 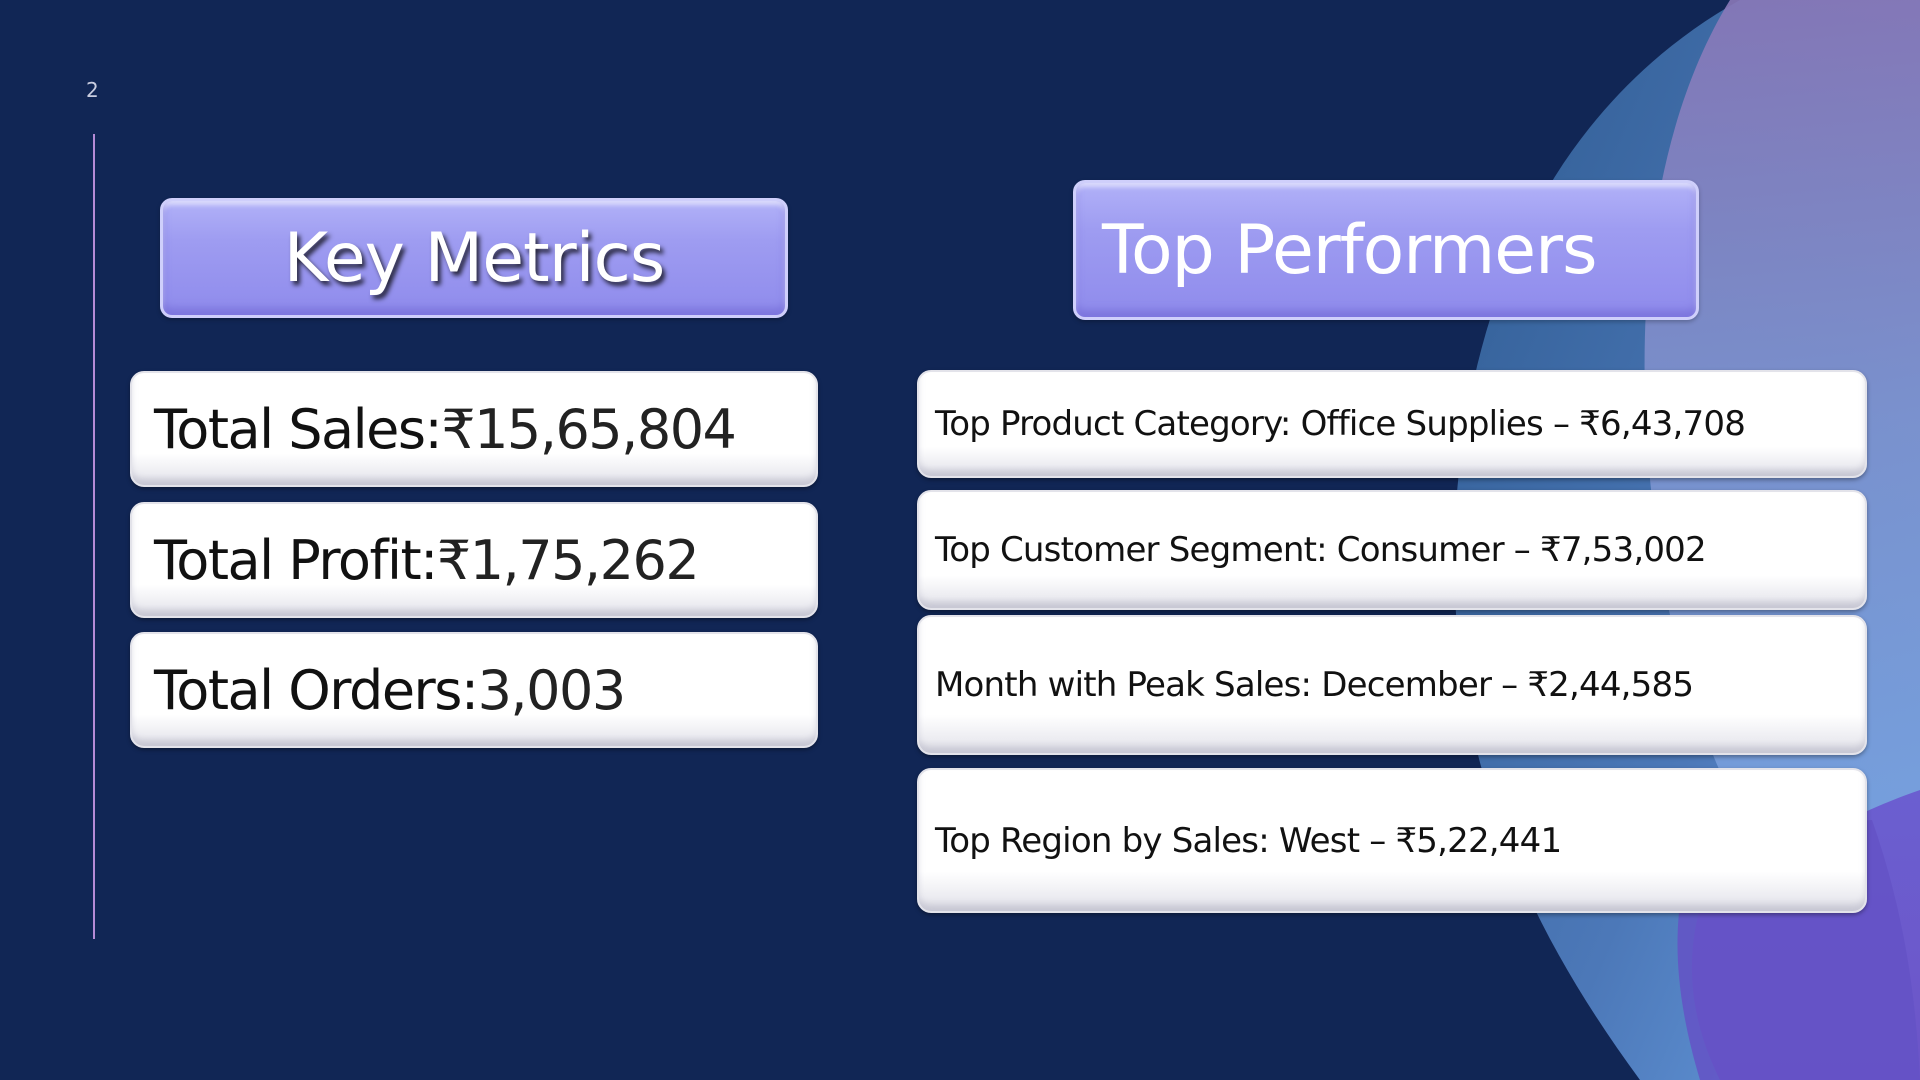 I want to click on metric-card-total-sales: Total Sales: ₹15,65,804, so click(x=474, y=429).